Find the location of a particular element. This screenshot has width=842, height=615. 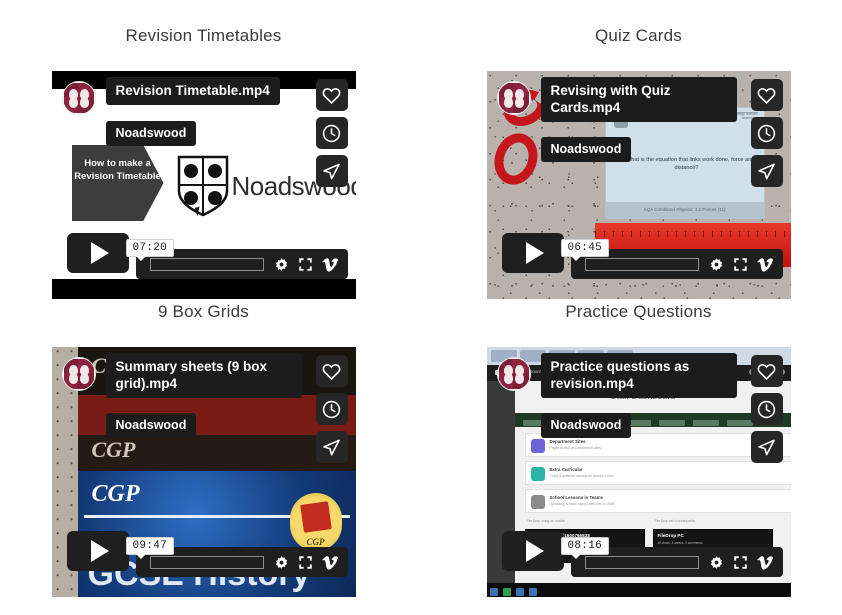

section-heading-quiz-cards: Quiz Cards is located at coordinates (638, 35).